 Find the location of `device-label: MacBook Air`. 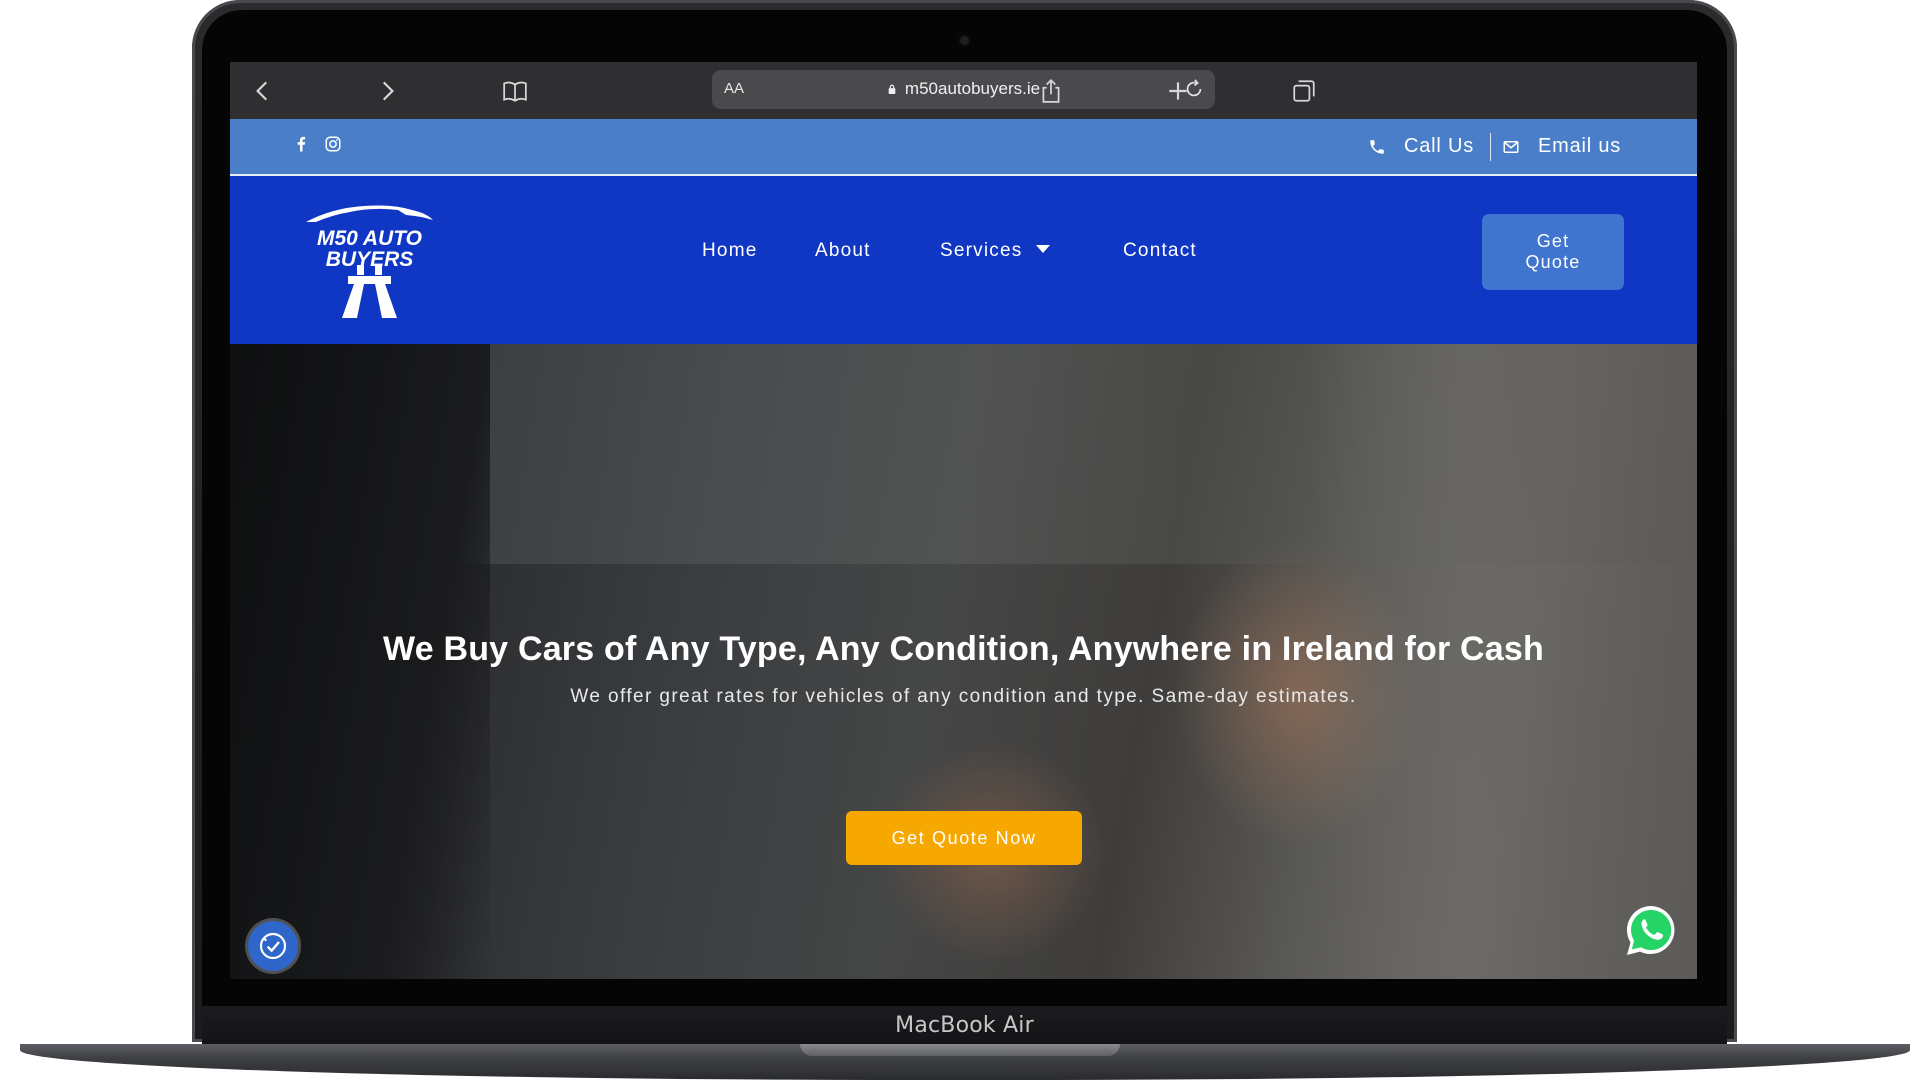

device-label: MacBook Air is located at coordinates (964, 1025).